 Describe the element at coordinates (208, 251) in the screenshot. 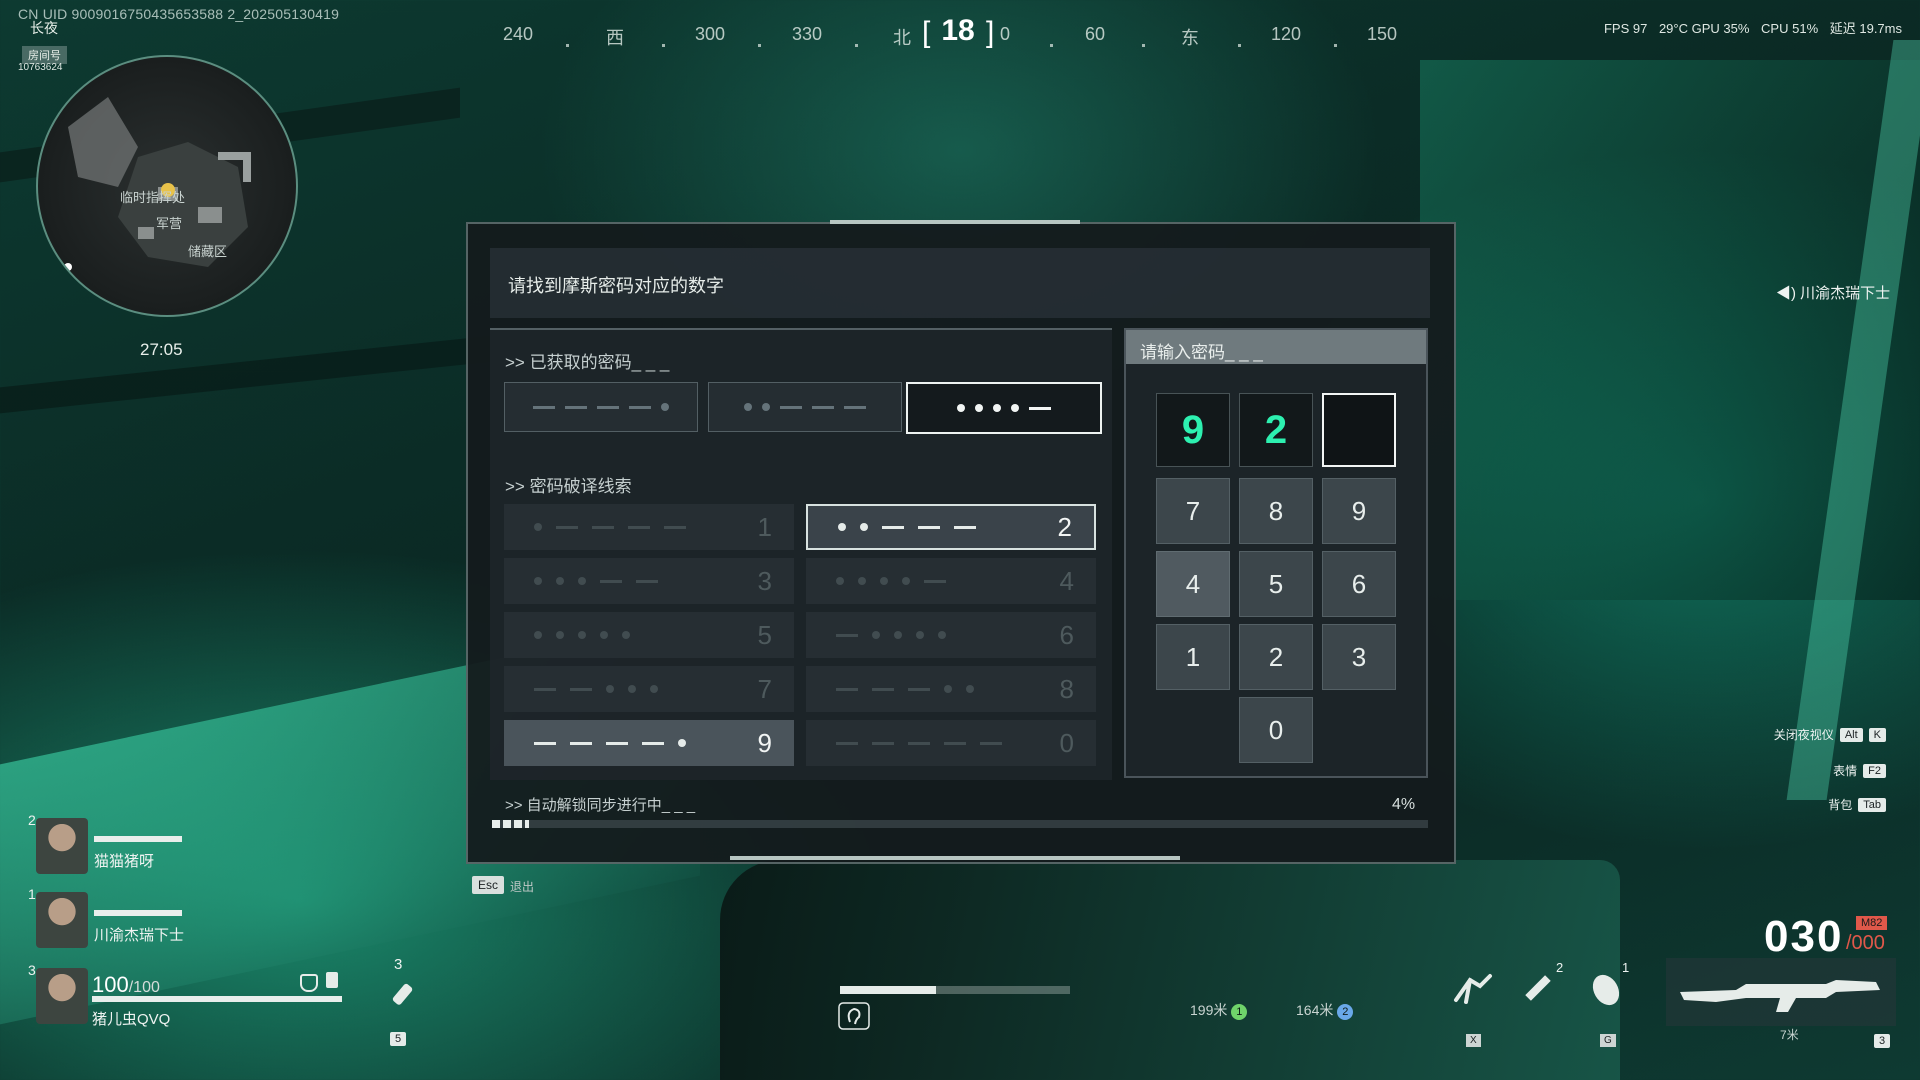

I see `minimap-label: 储藏区` at that location.